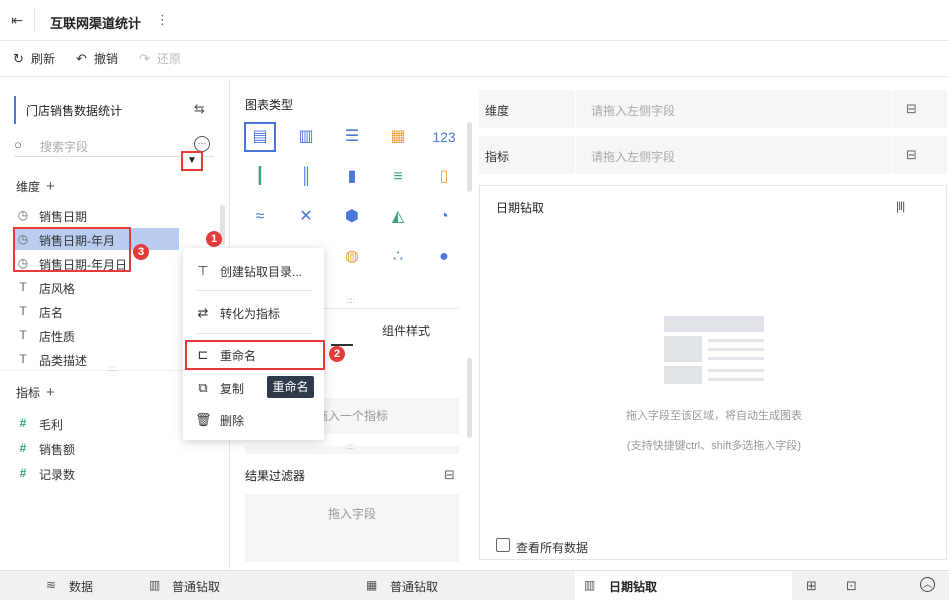 The width and height of the screenshot is (949, 600). I want to click on number-chart-icon: 123, so click(444, 137).